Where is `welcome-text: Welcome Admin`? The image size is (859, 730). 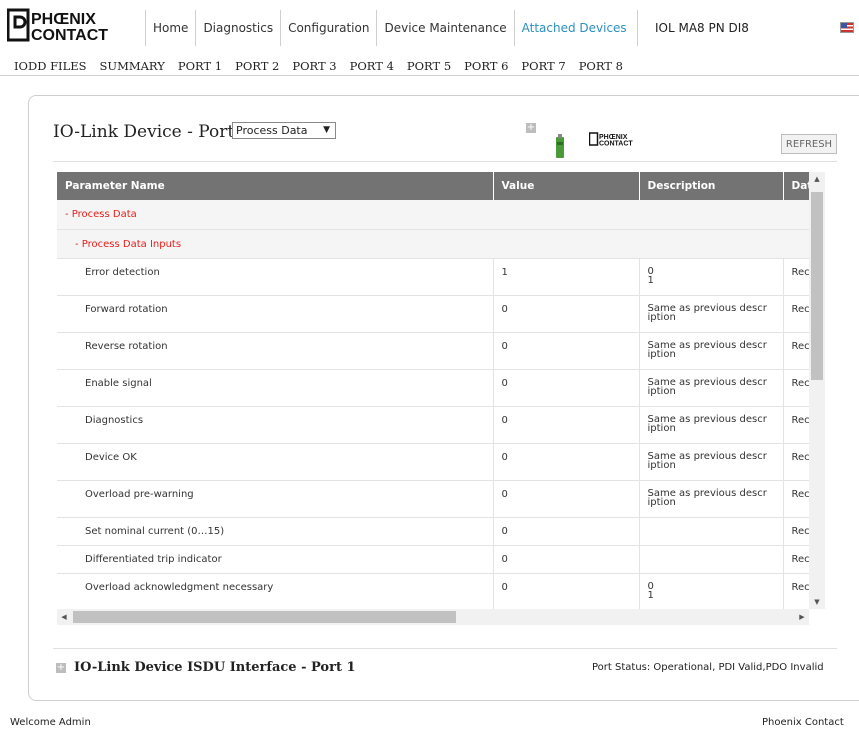 welcome-text: Welcome Admin is located at coordinates (50, 722).